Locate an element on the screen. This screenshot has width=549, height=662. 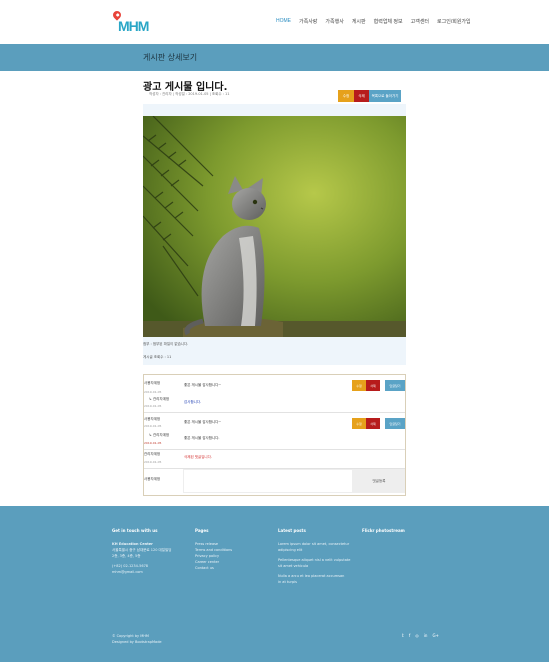
page-title-band: 게시판 상세보기 is located at coordinates (274, 57).